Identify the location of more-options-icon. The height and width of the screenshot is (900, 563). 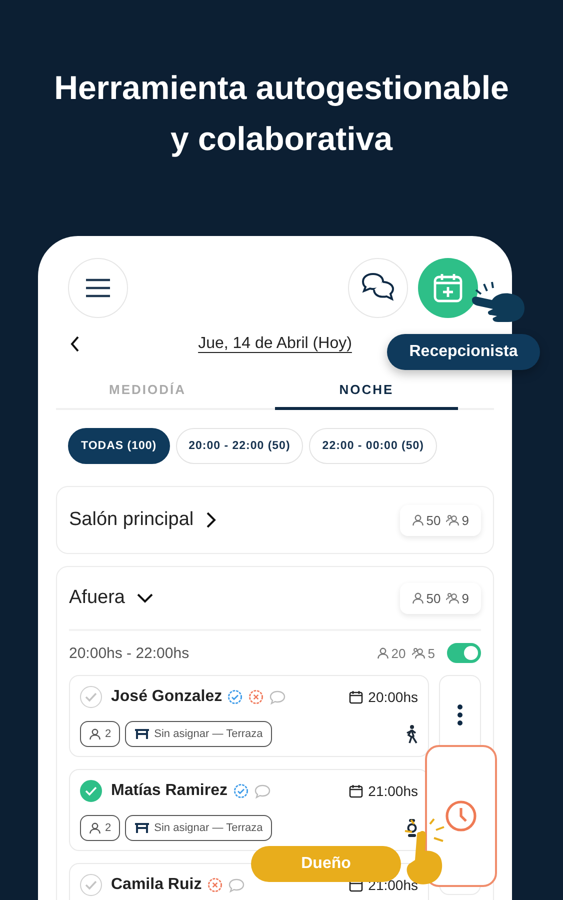
(460, 715).